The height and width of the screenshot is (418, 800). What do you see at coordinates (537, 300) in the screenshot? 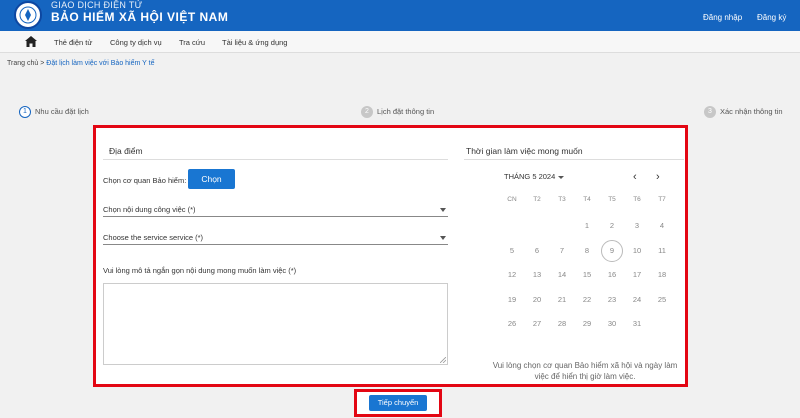
I see `calendar-day-20: 20` at bounding box center [537, 300].